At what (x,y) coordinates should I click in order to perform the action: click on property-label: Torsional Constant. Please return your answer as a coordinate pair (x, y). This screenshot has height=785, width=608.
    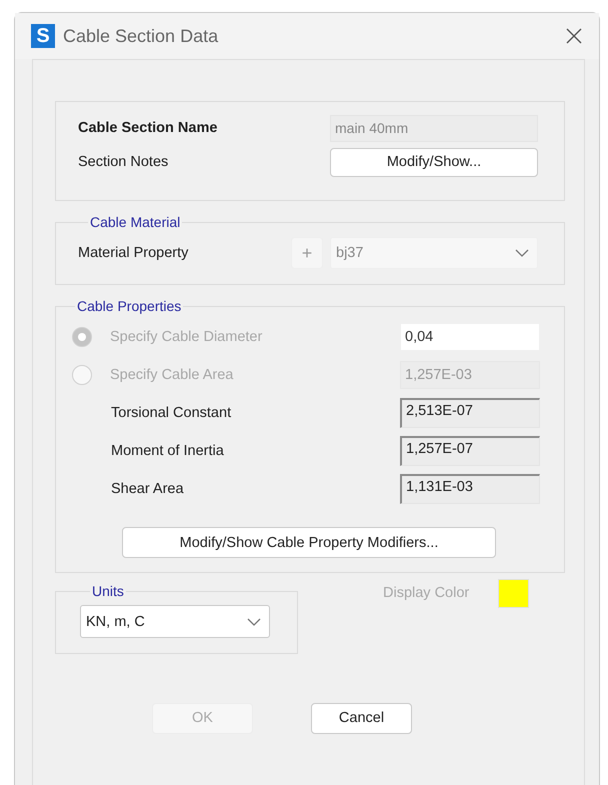
    Looking at the image, I should click on (171, 413).